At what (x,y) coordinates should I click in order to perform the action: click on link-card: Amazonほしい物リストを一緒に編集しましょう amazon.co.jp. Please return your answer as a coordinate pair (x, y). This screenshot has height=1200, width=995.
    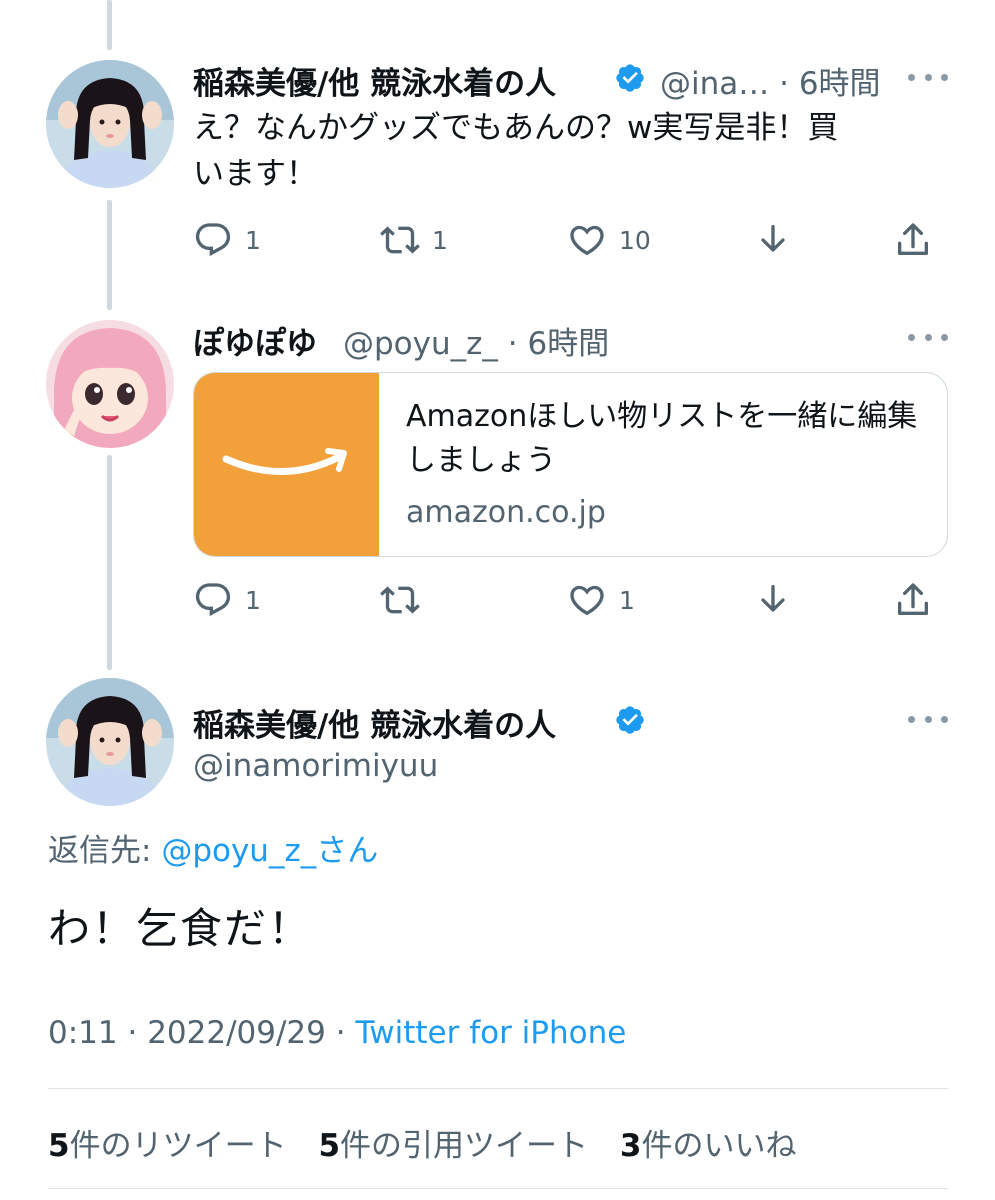
    Looking at the image, I should click on (570, 464).